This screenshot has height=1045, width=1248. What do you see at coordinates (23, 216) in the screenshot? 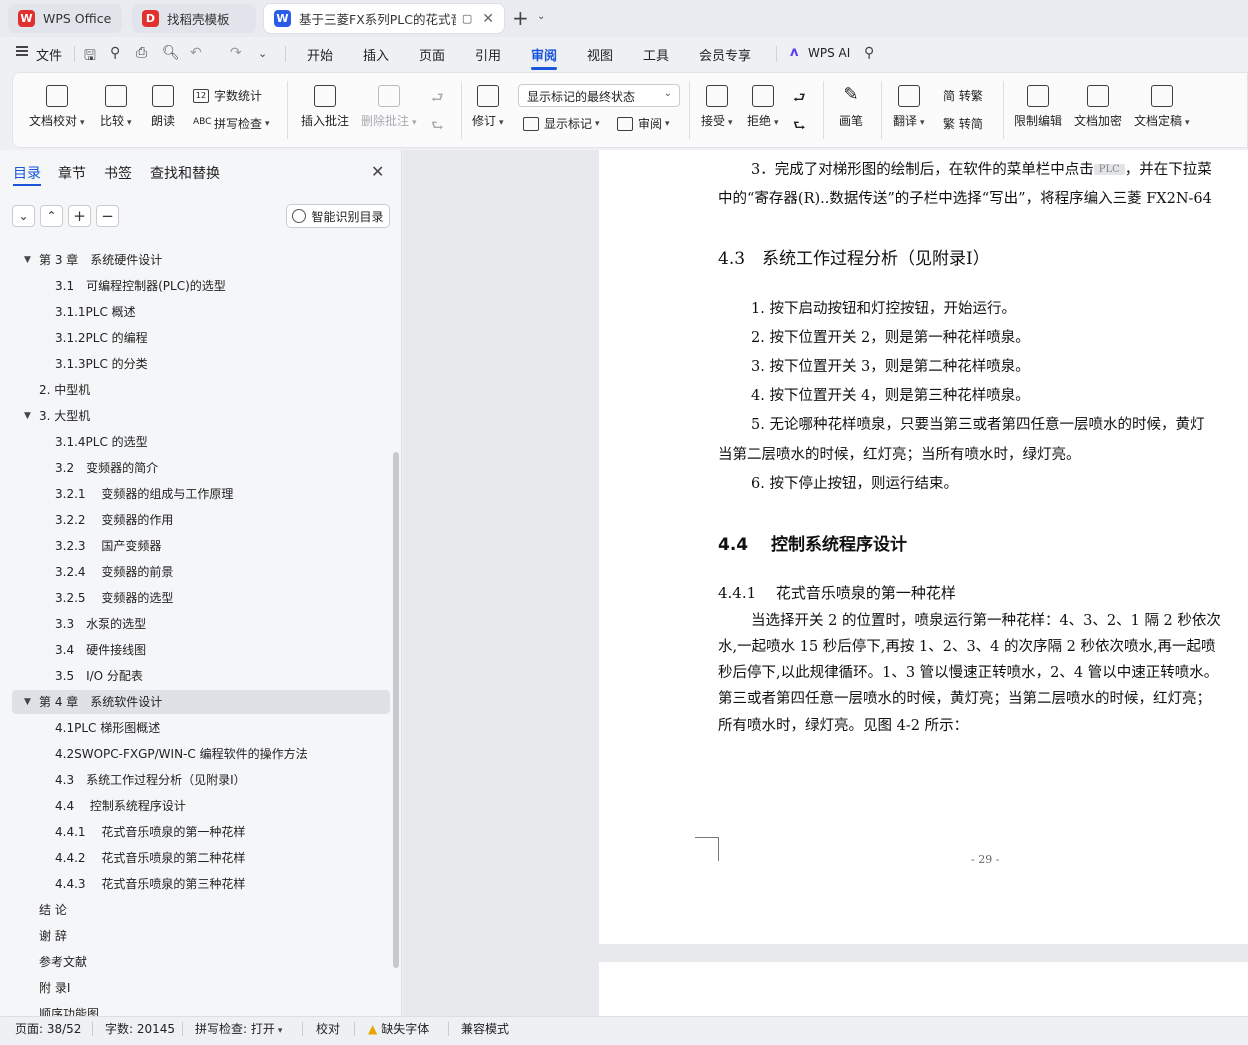
I see `expand-down-icon: ⌄` at bounding box center [23, 216].